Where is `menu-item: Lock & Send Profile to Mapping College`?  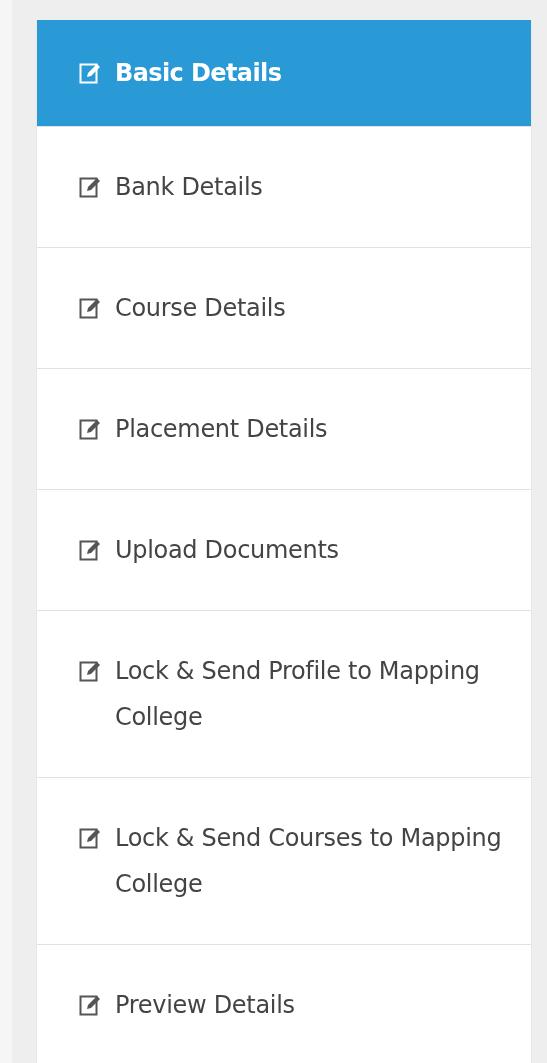
menu-item: Lock & Send Profile to Mapping College is located at coordinates (284, 694).